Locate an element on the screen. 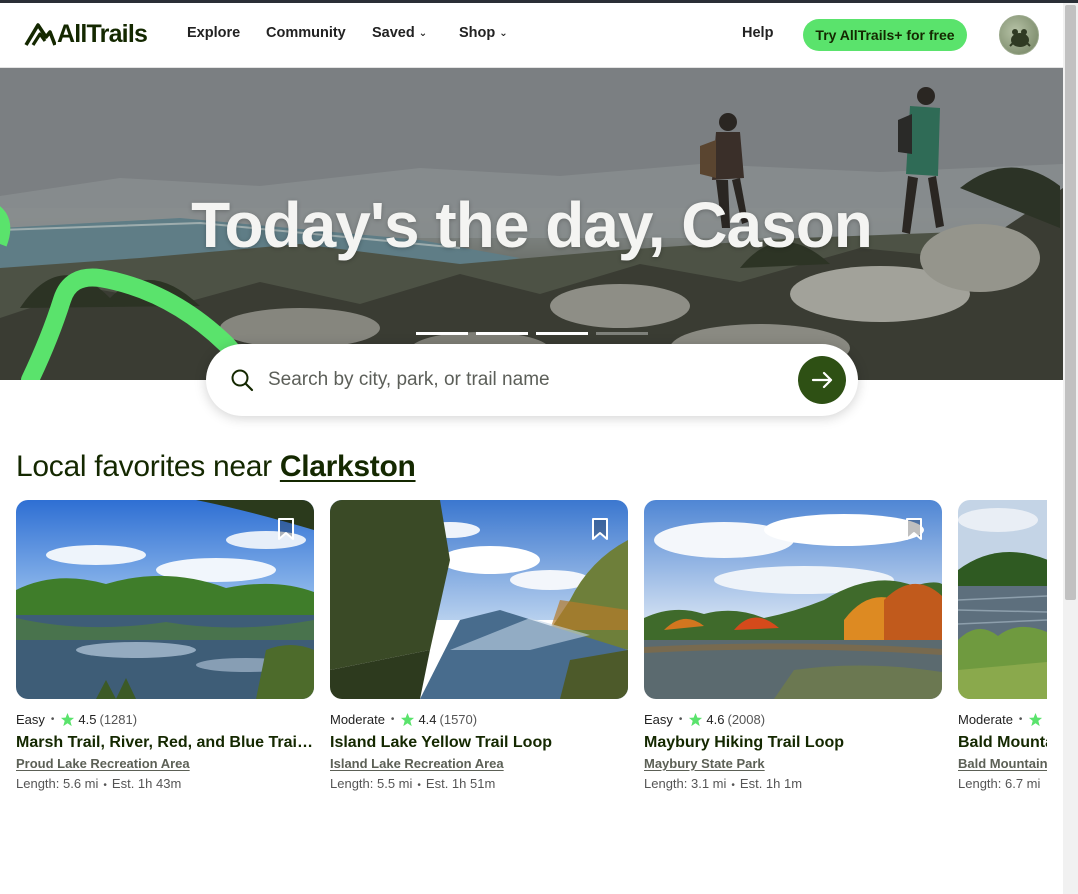 The width and height of the screenshot is (1078, 894). trail-name: Bald Mountain is located at coordinates (1002, 743).